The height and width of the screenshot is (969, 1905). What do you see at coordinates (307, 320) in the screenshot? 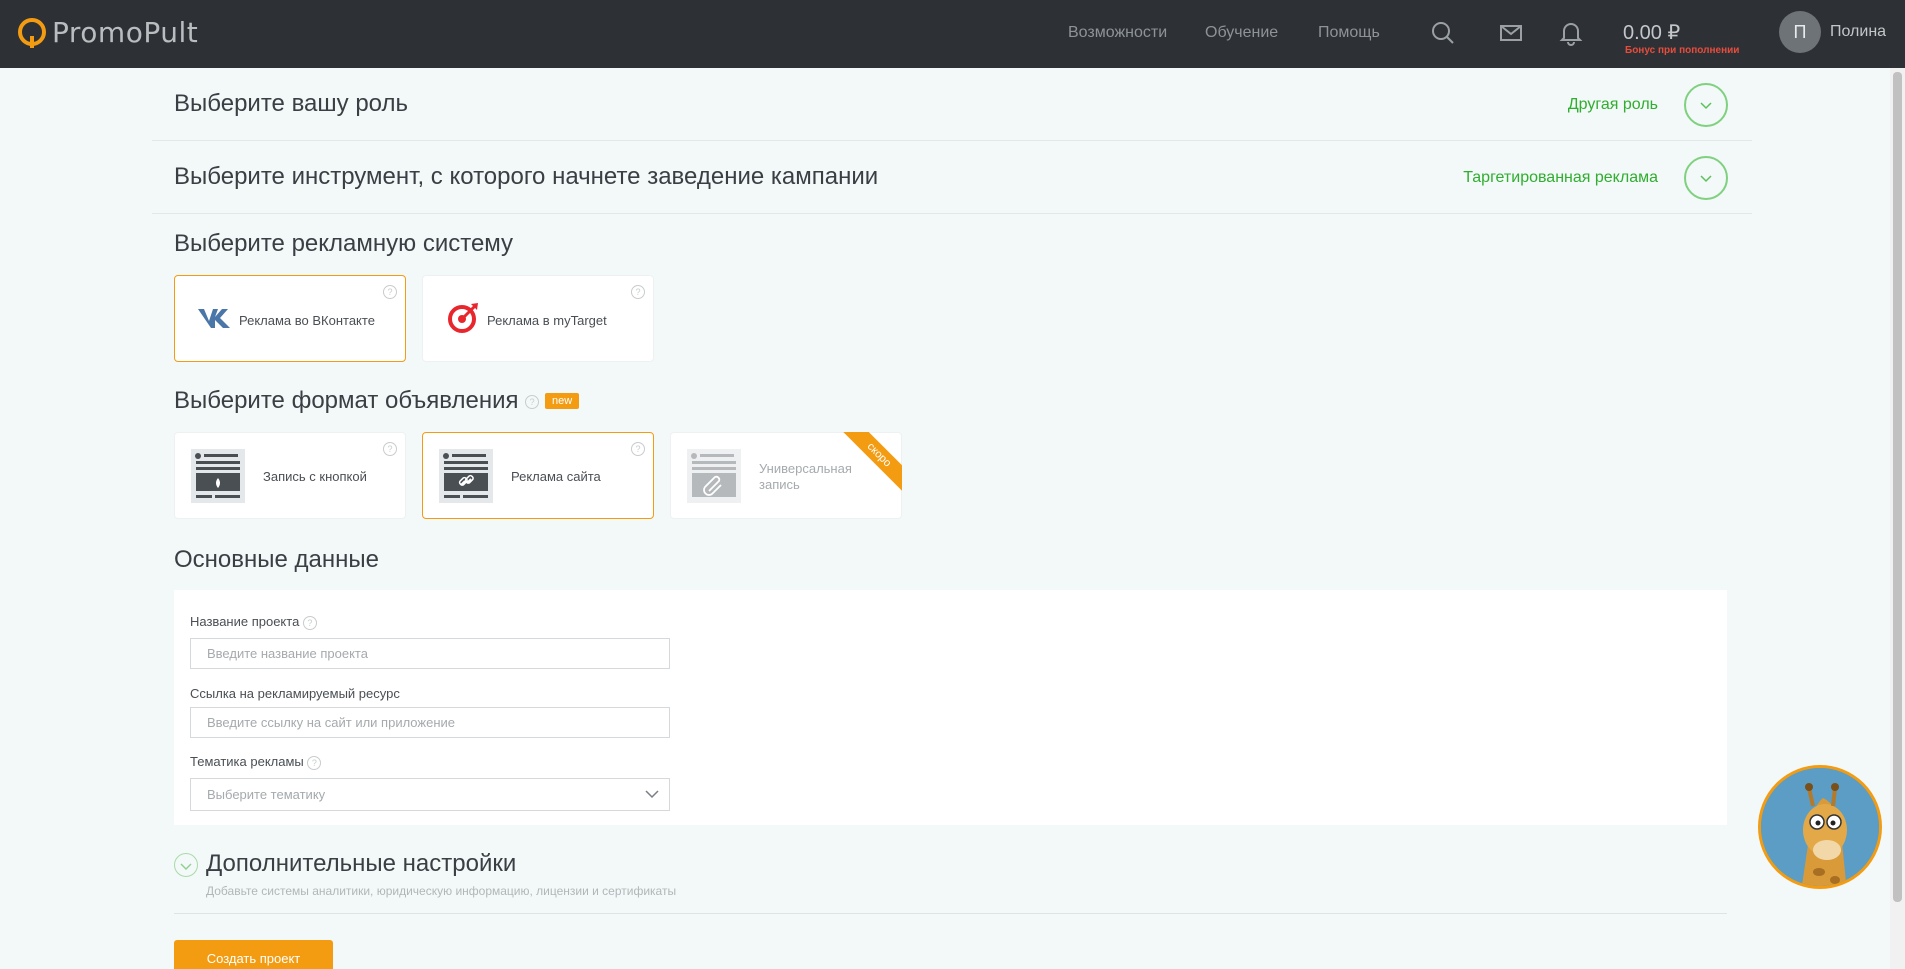
I see `ad-system-vk-label: Реклама во ВКонтакте` at bounding box center [307, 320].